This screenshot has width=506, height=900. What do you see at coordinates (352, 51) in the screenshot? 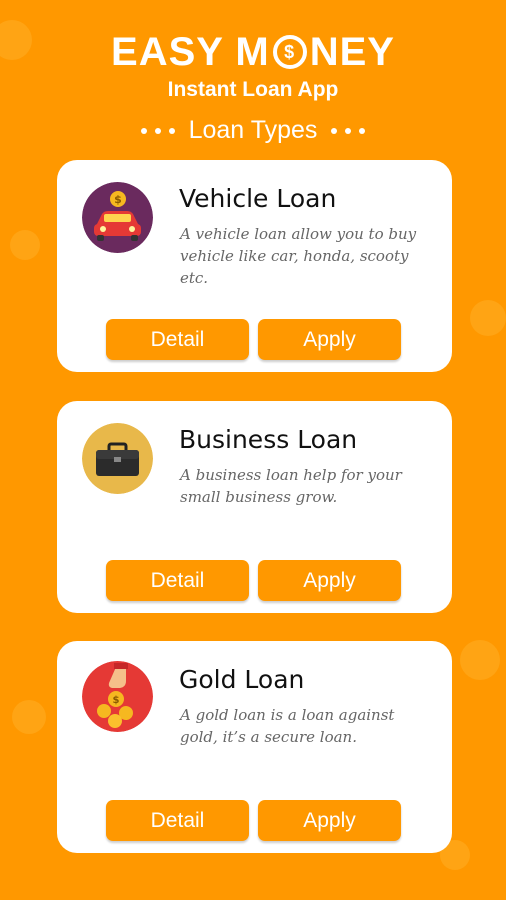
I see `app-title-right: NEY` at bounding box center [352, 51].